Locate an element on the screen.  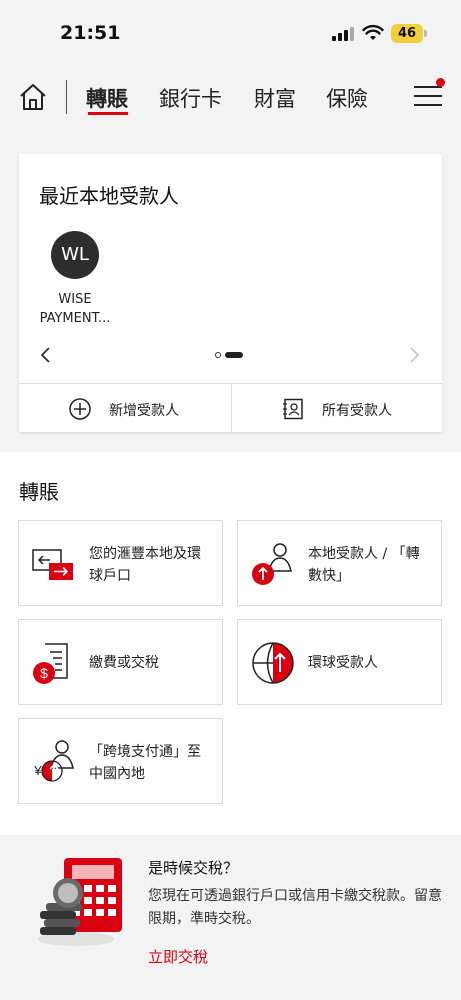
battery-icon: 46 is located at coordinates (407, 33).